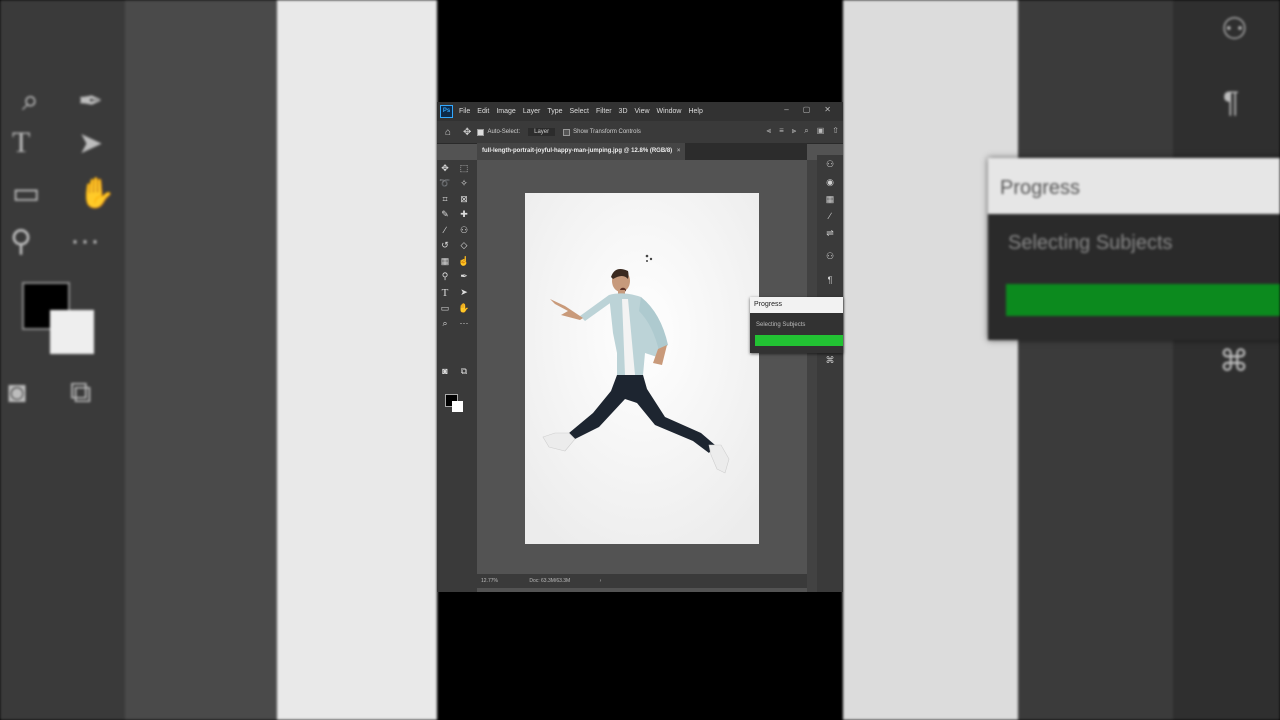  I want to click on learn-icon: ⚇, so click(830, 164).